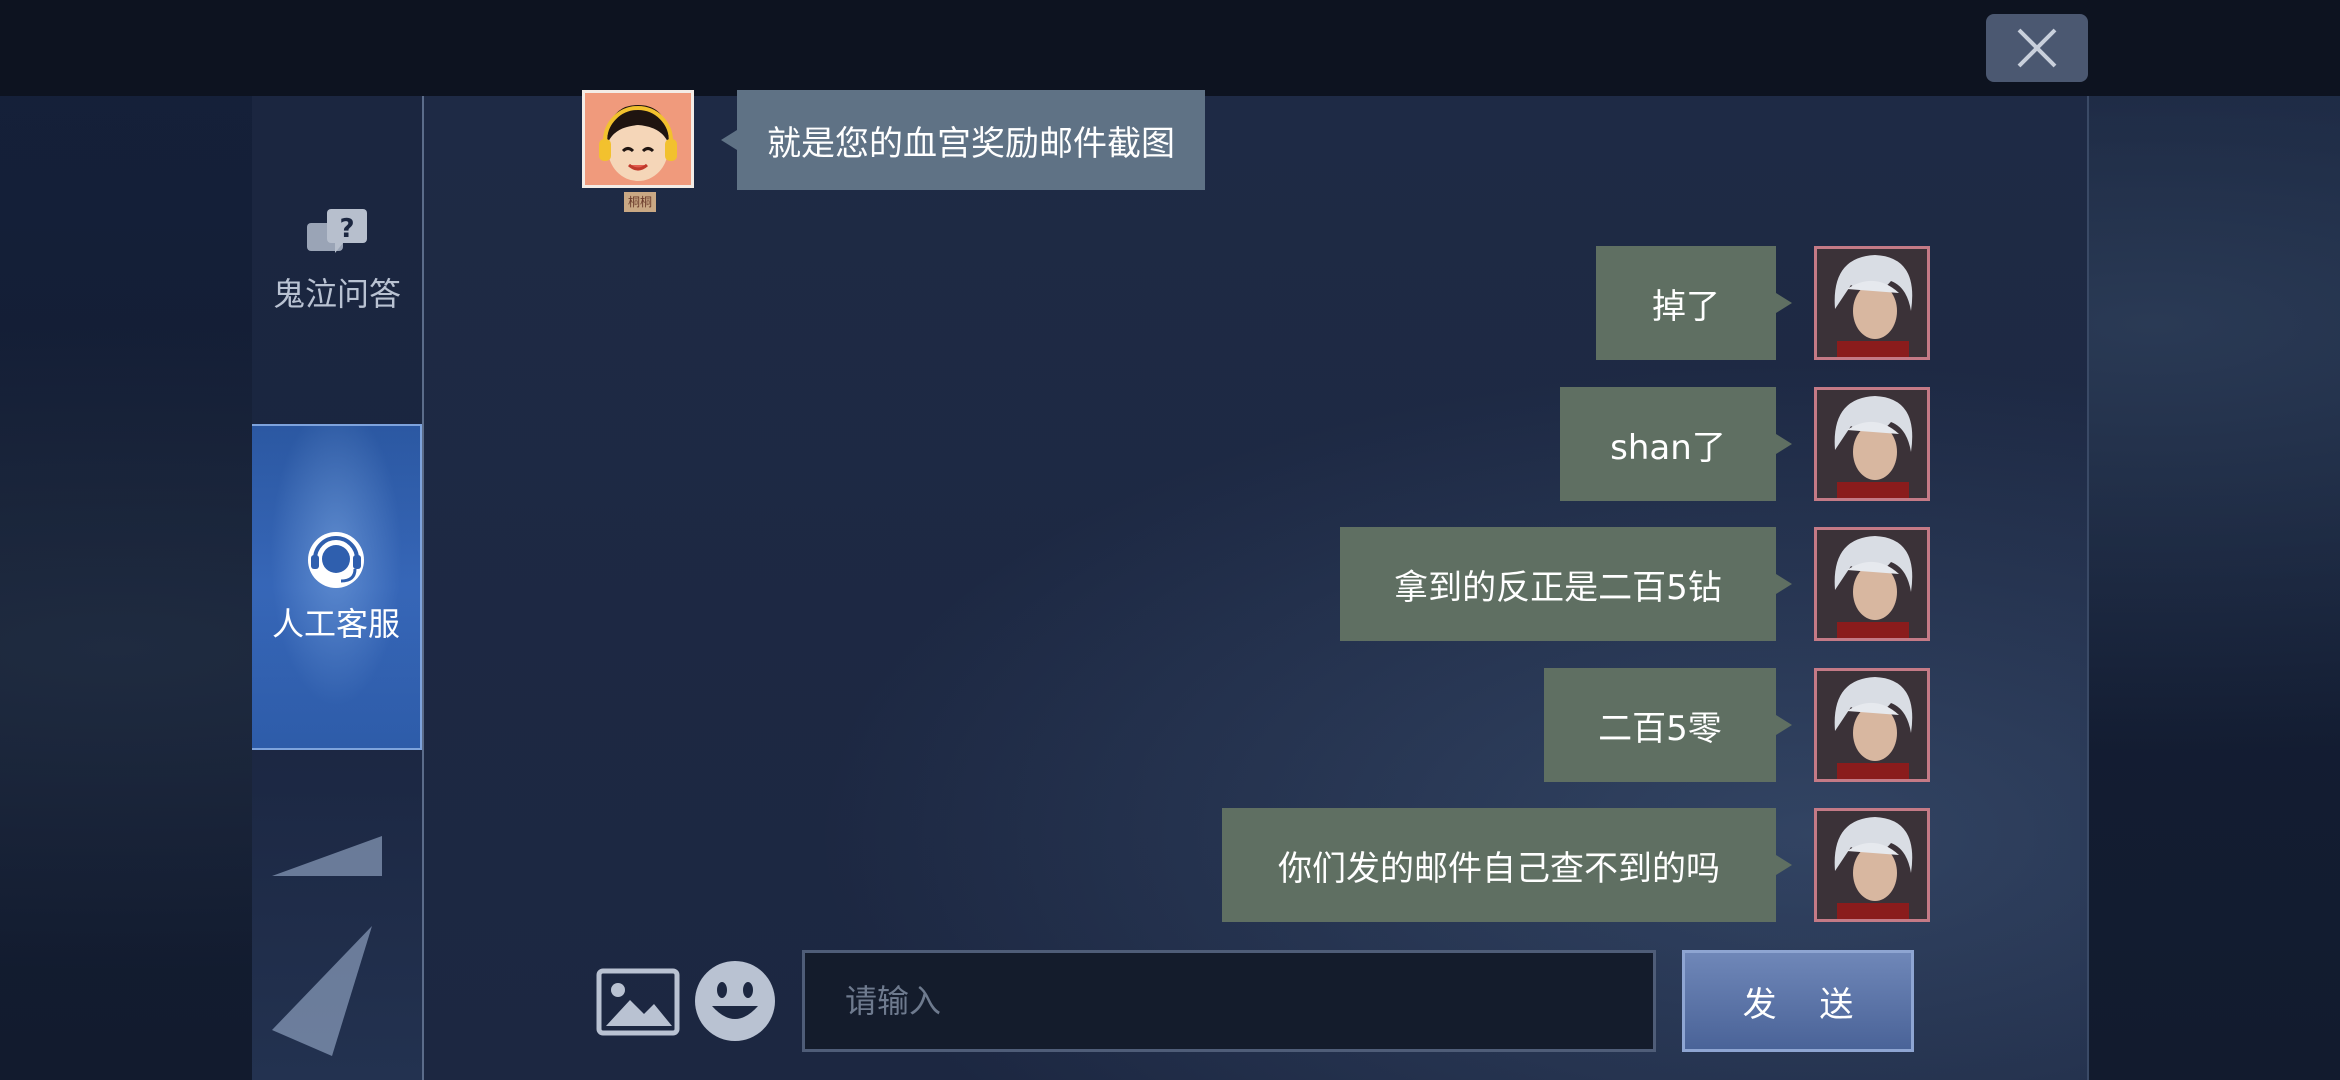  I want to click on user-message-bubble: 二百5零, so click(1668, 725).